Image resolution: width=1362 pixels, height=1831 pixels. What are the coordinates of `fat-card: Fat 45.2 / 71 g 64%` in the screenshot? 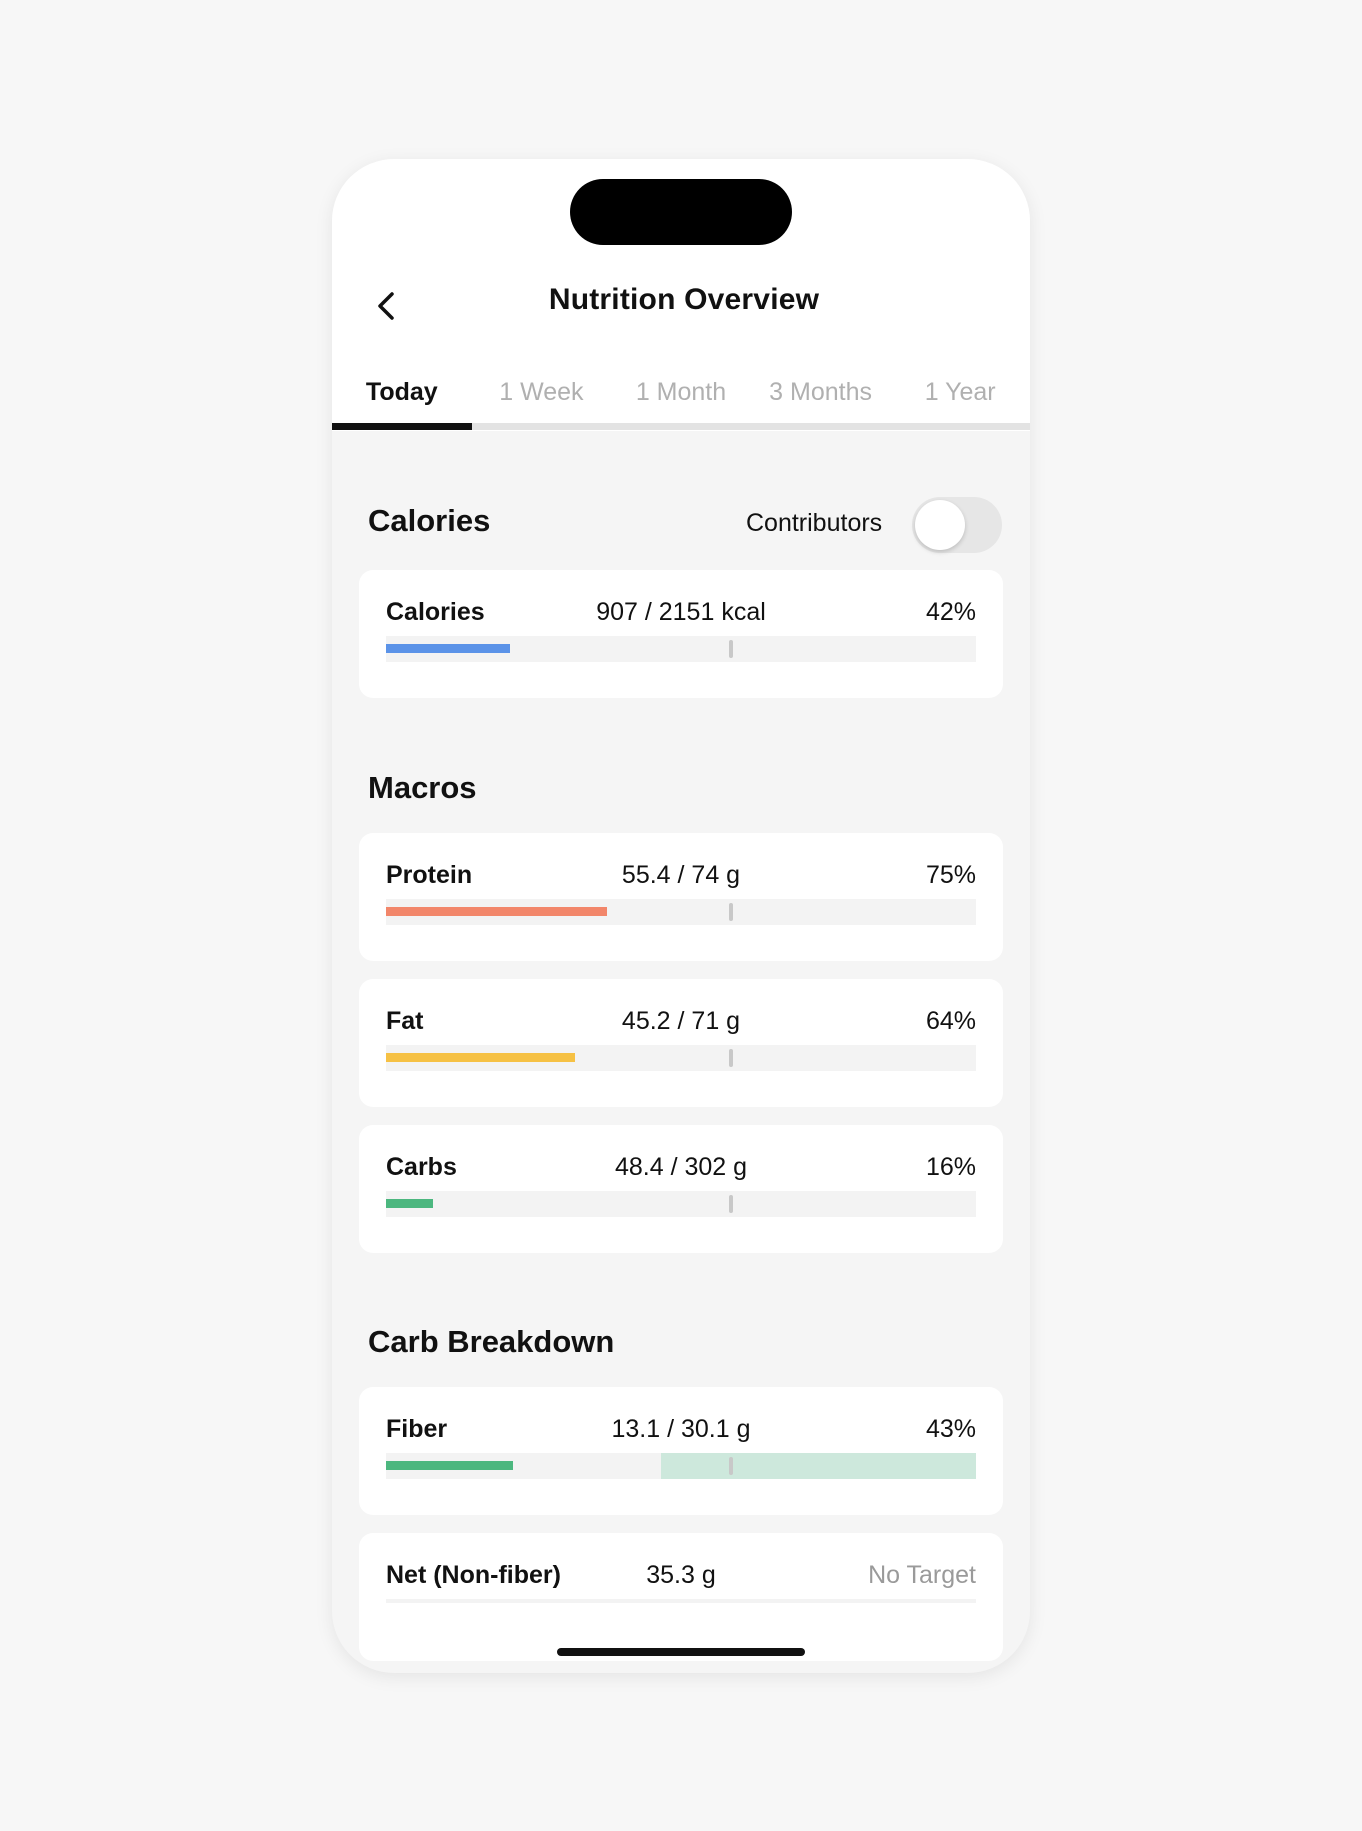 It's located at (681, 1043).